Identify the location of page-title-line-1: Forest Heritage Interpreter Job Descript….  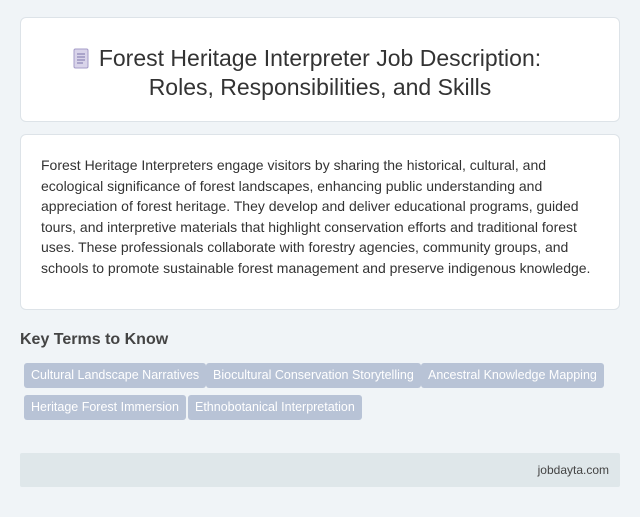
(320, 58).